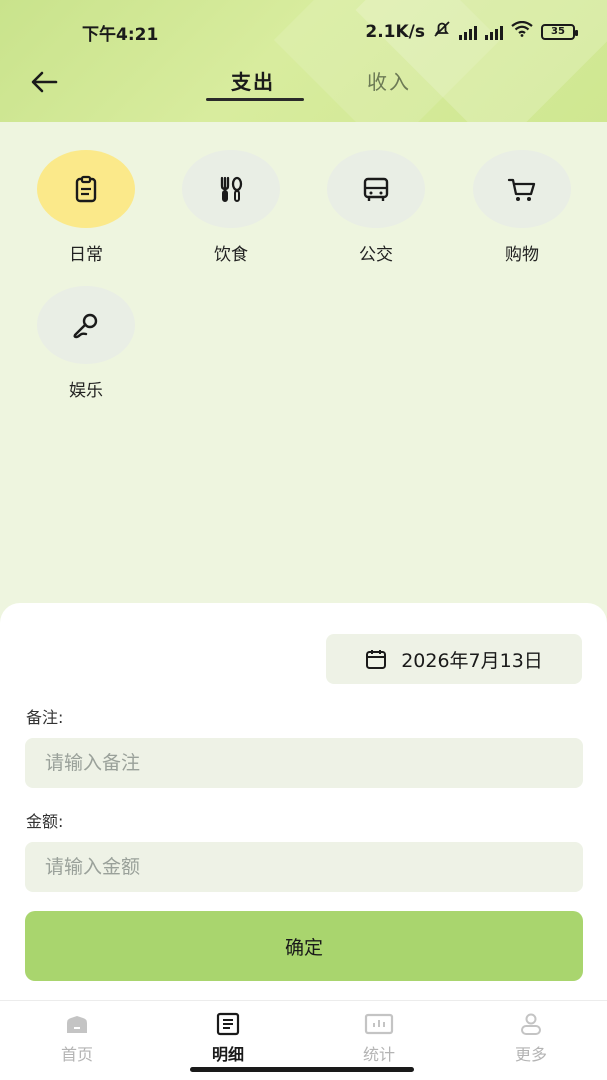 The width and height of the screenshot is (607, 1080). I want to click on clipboard-icon, so click(86, 189).